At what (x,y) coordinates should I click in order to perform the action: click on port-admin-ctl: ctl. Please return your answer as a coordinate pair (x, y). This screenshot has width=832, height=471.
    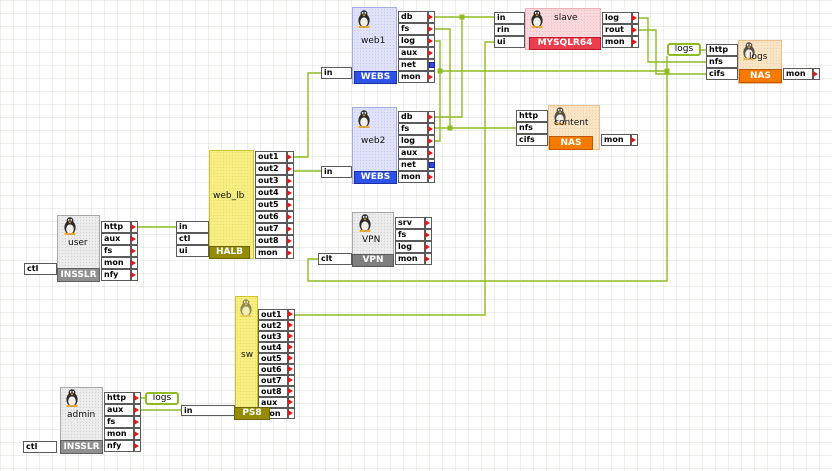
    Looking at the image, I should click on (40, 447).